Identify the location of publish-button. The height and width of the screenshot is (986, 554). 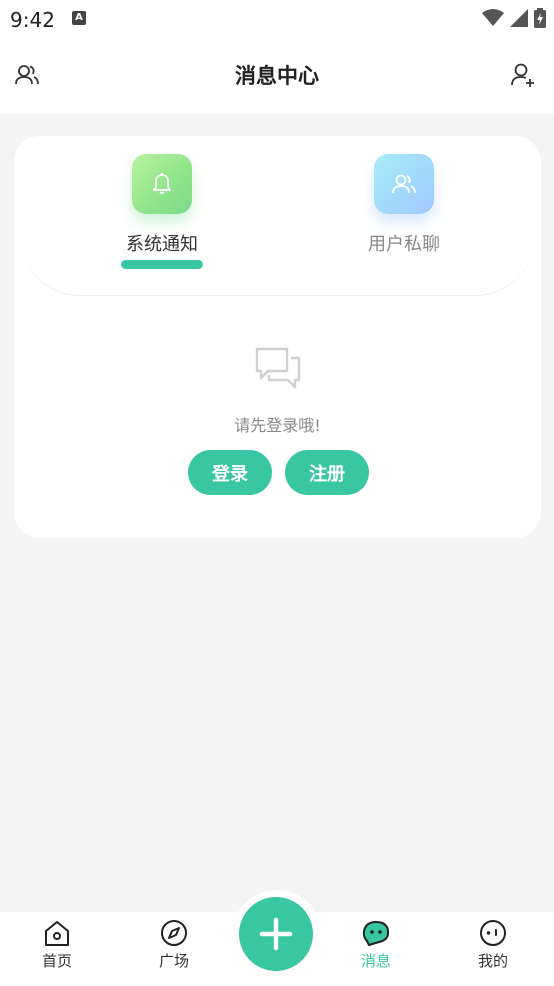
(276, 934).